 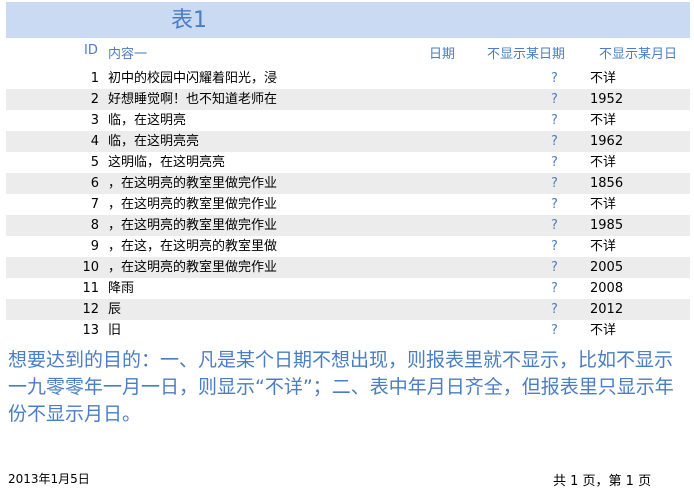 I want to click on column-header-date: 日期, so click(x=442, y=54).